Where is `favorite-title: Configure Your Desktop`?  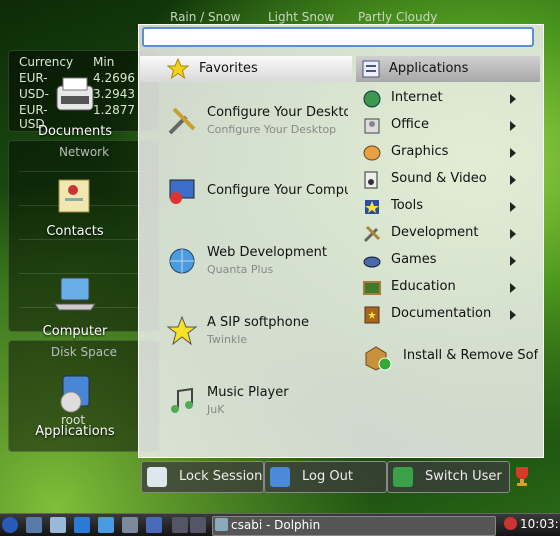
favorite-title: Configure Your Desktop is located at coordinates (277, 112).